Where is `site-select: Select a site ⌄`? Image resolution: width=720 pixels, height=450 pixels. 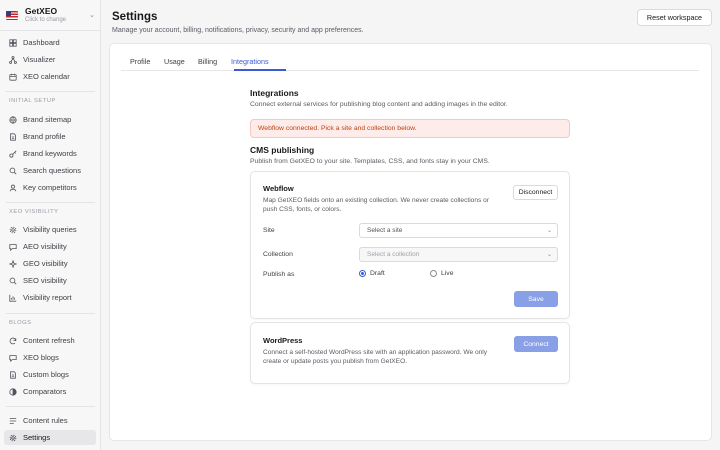
site-select: Select a site ⌄ is located at coordinates (458, 230).